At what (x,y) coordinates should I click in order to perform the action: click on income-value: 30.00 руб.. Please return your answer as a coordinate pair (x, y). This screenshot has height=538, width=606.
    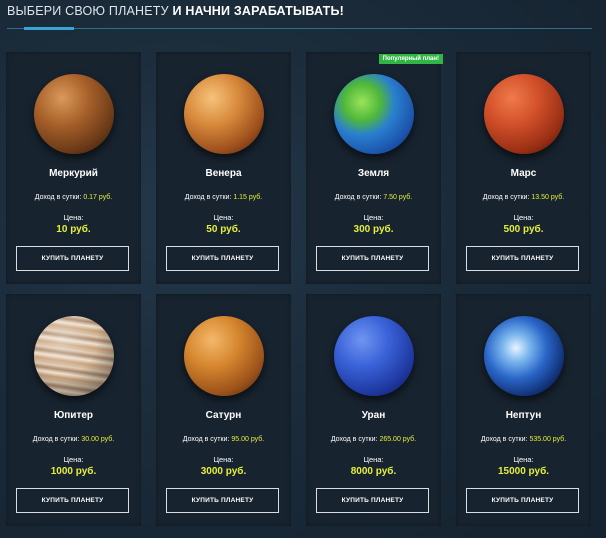
    Looking at the image, I should click on (98, 439).